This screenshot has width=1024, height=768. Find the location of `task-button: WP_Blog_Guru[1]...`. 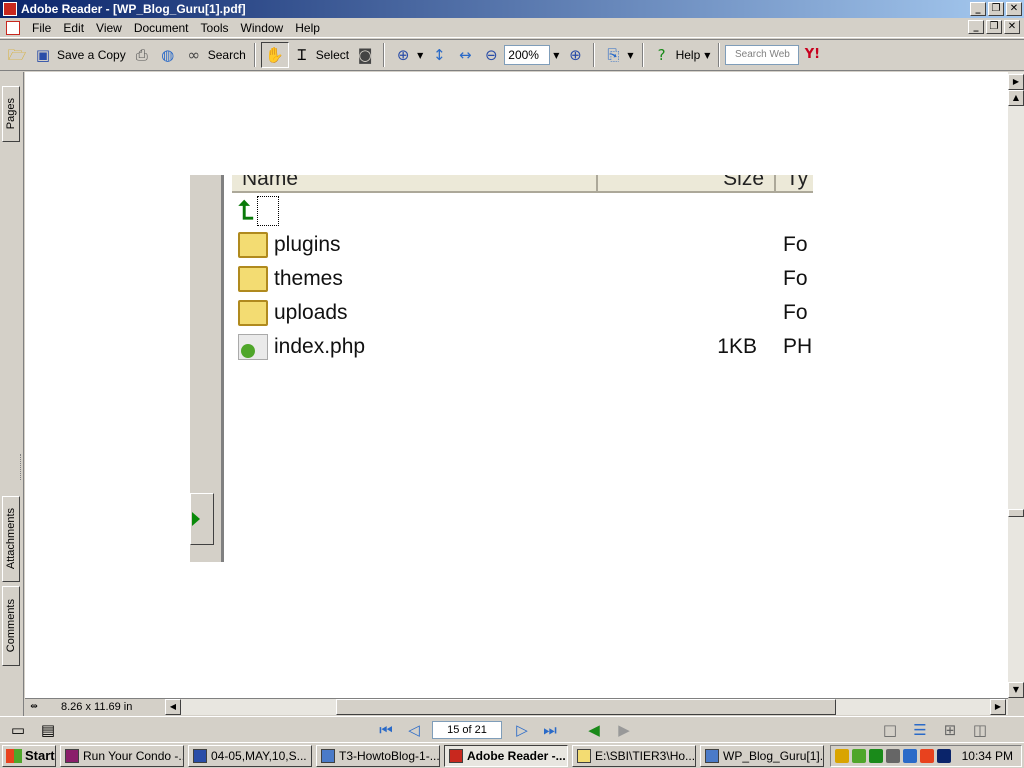

task-button: WP_Blog_Guru[1]... is located at coordinates (762, 755).